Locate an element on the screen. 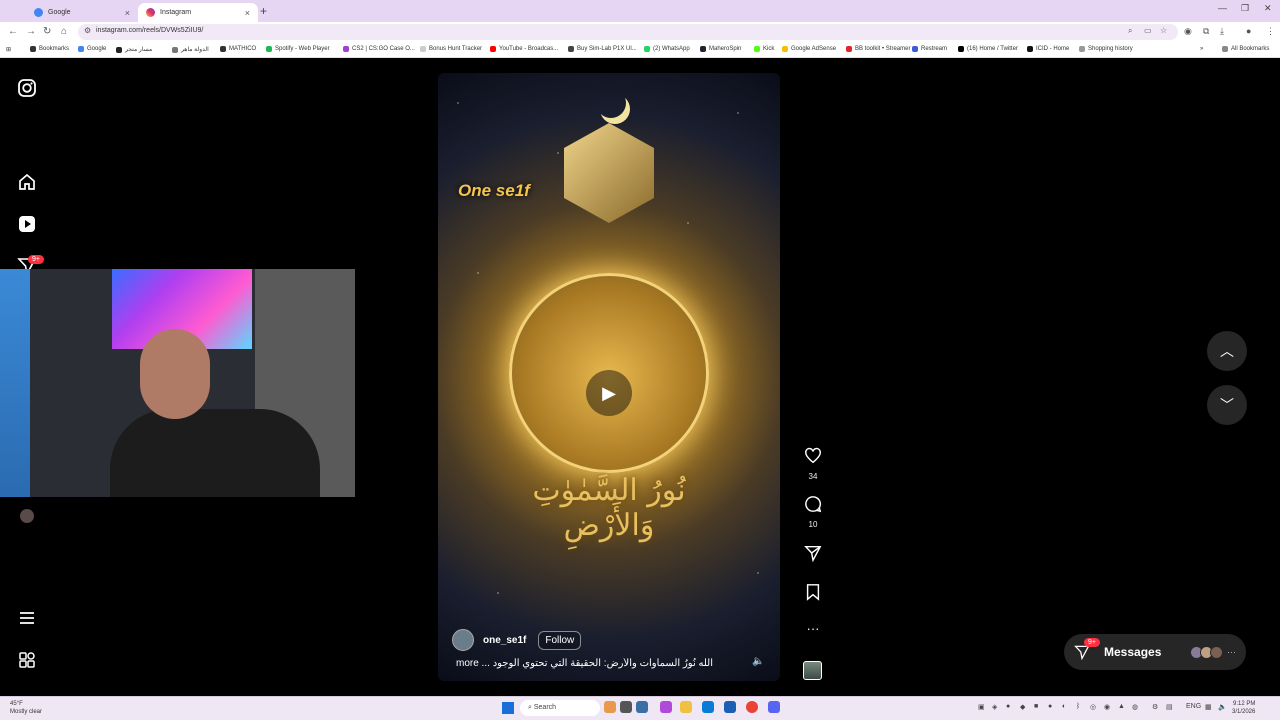 This screenshot has width=1280, height=720. audio-thumbnail is located at coordinates (812, 670).